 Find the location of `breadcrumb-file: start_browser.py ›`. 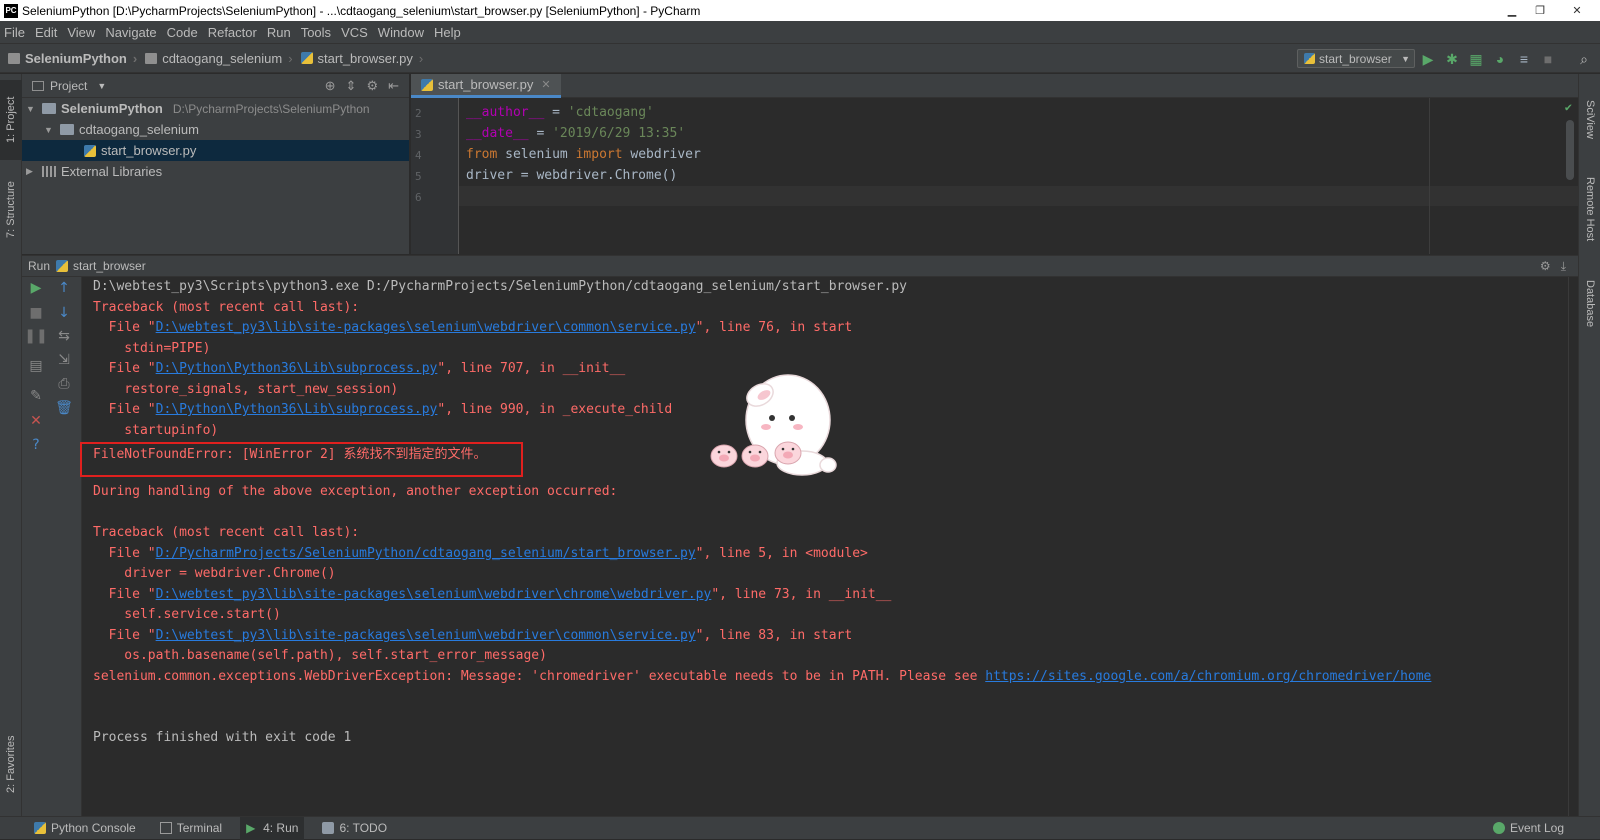

breadcrumb-file: start_browser.py › is located at coordinates (361, 58).